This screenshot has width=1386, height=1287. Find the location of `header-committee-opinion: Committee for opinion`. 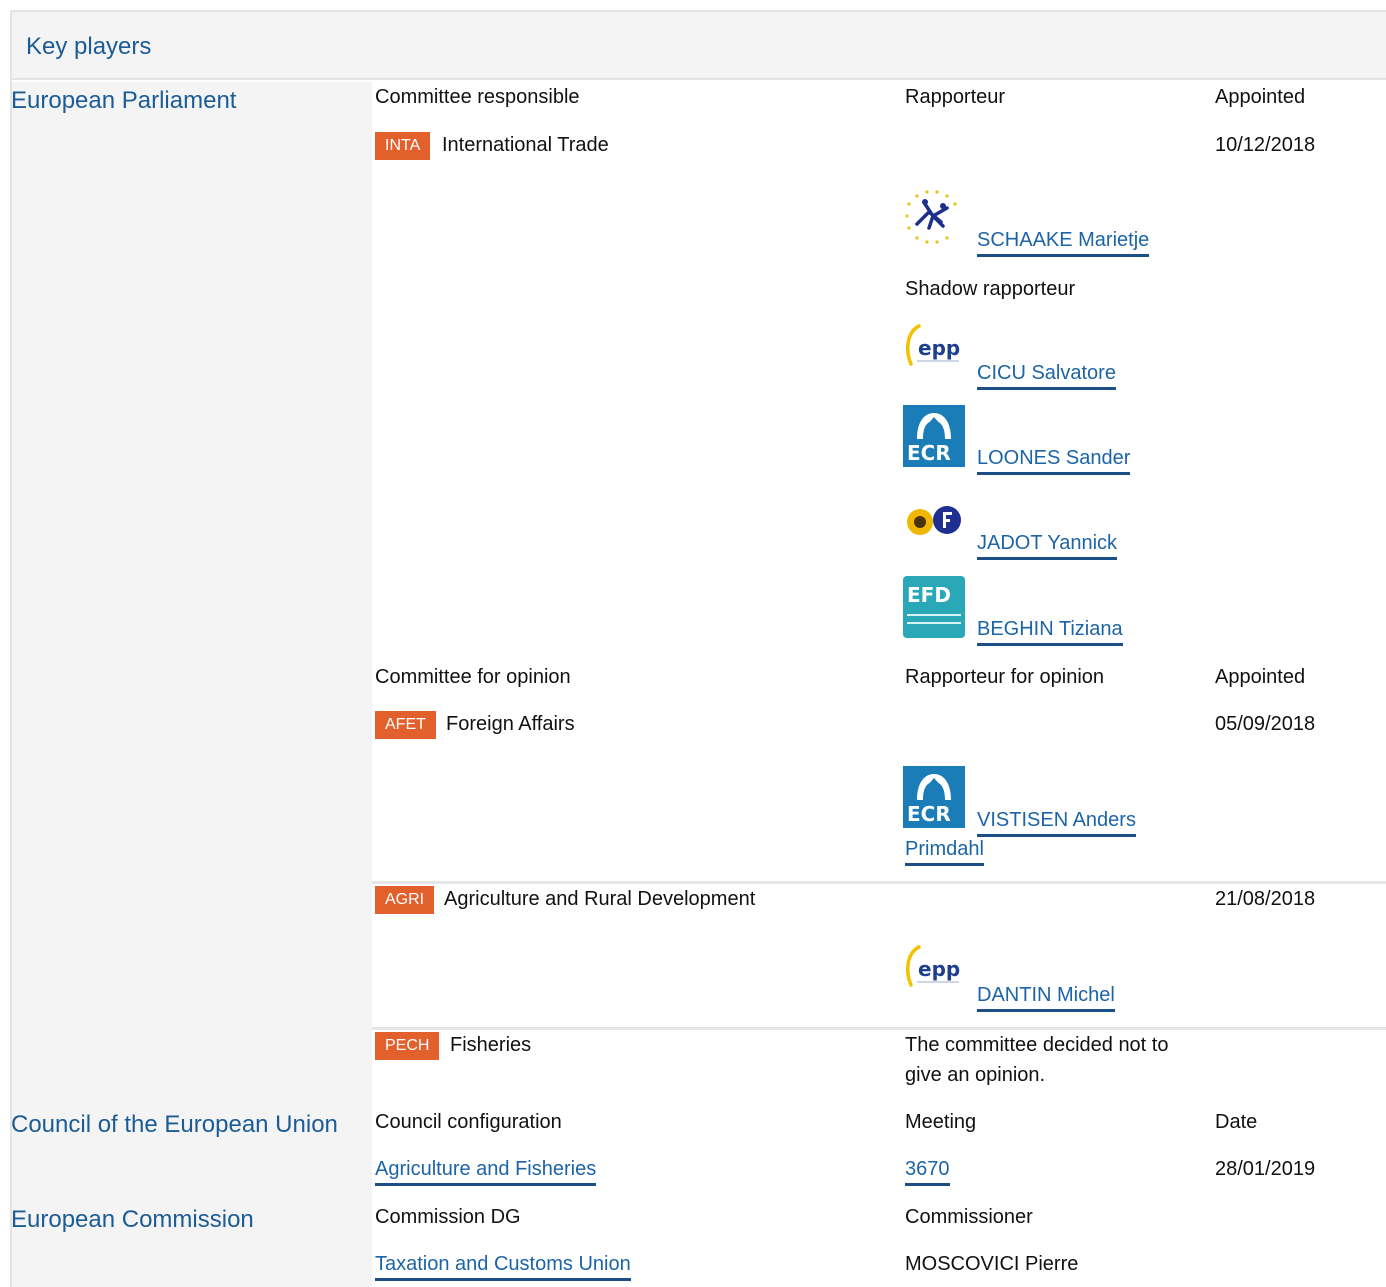

header-committee-opinion: Committee for opinion is located at coordinates (473, 677).